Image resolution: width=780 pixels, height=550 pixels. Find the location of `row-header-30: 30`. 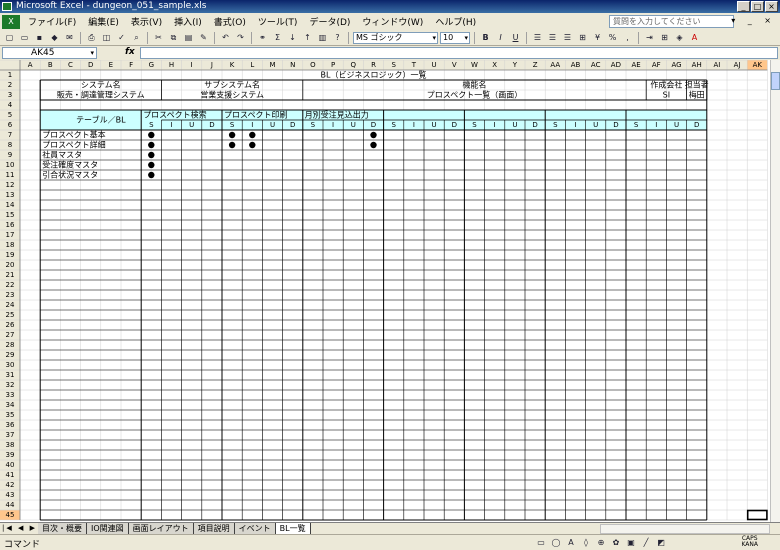

row-header-30: 30 is located at coordinates (10, 365).